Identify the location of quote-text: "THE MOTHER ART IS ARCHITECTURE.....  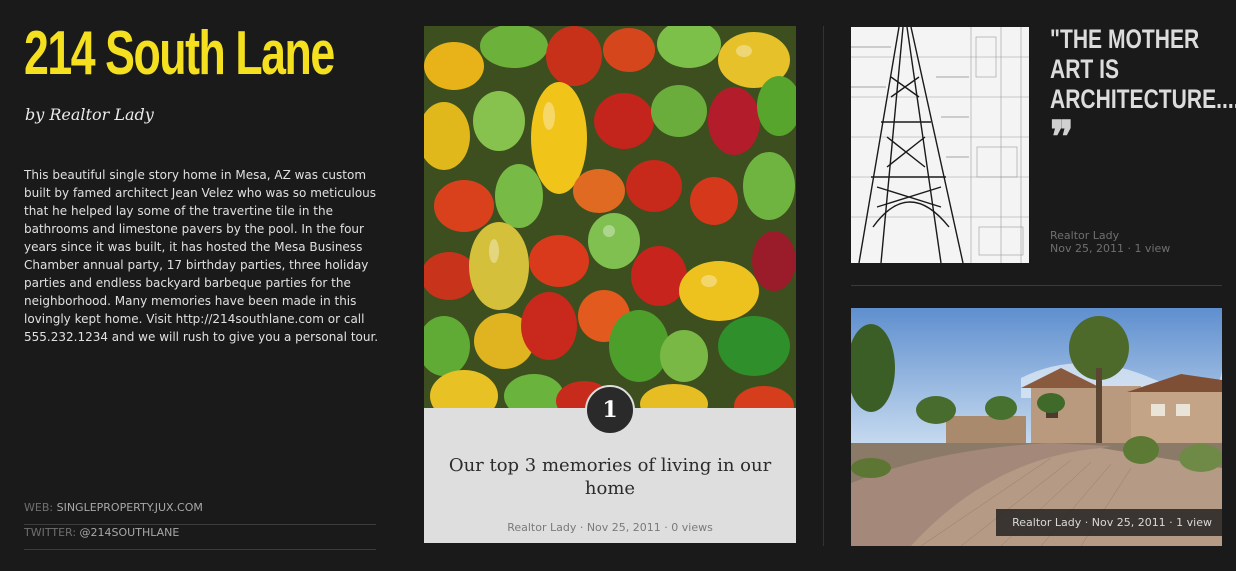
(1143, 69).